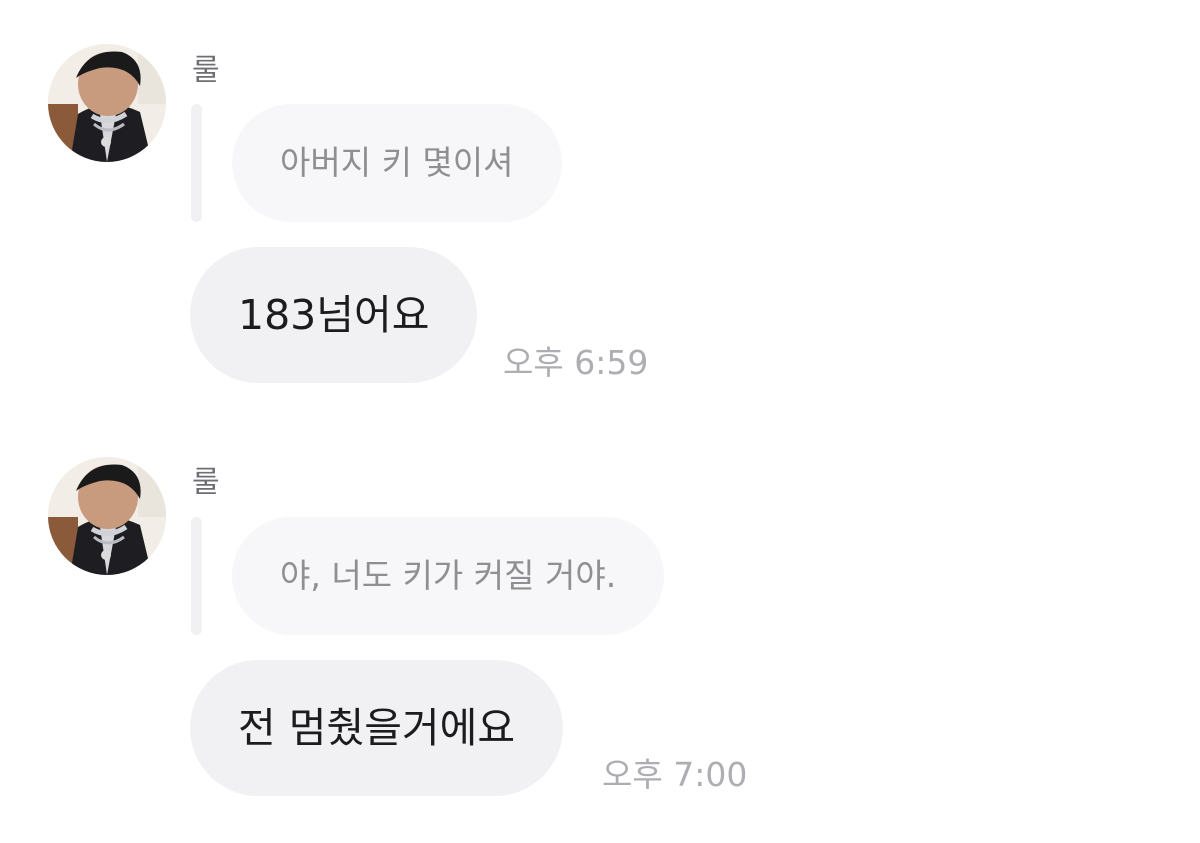 The width and height of the screenshot is (1200, 843). I want to click on quoted-message-bubble: 아버지 키 몇이셔, so click(397, 163).